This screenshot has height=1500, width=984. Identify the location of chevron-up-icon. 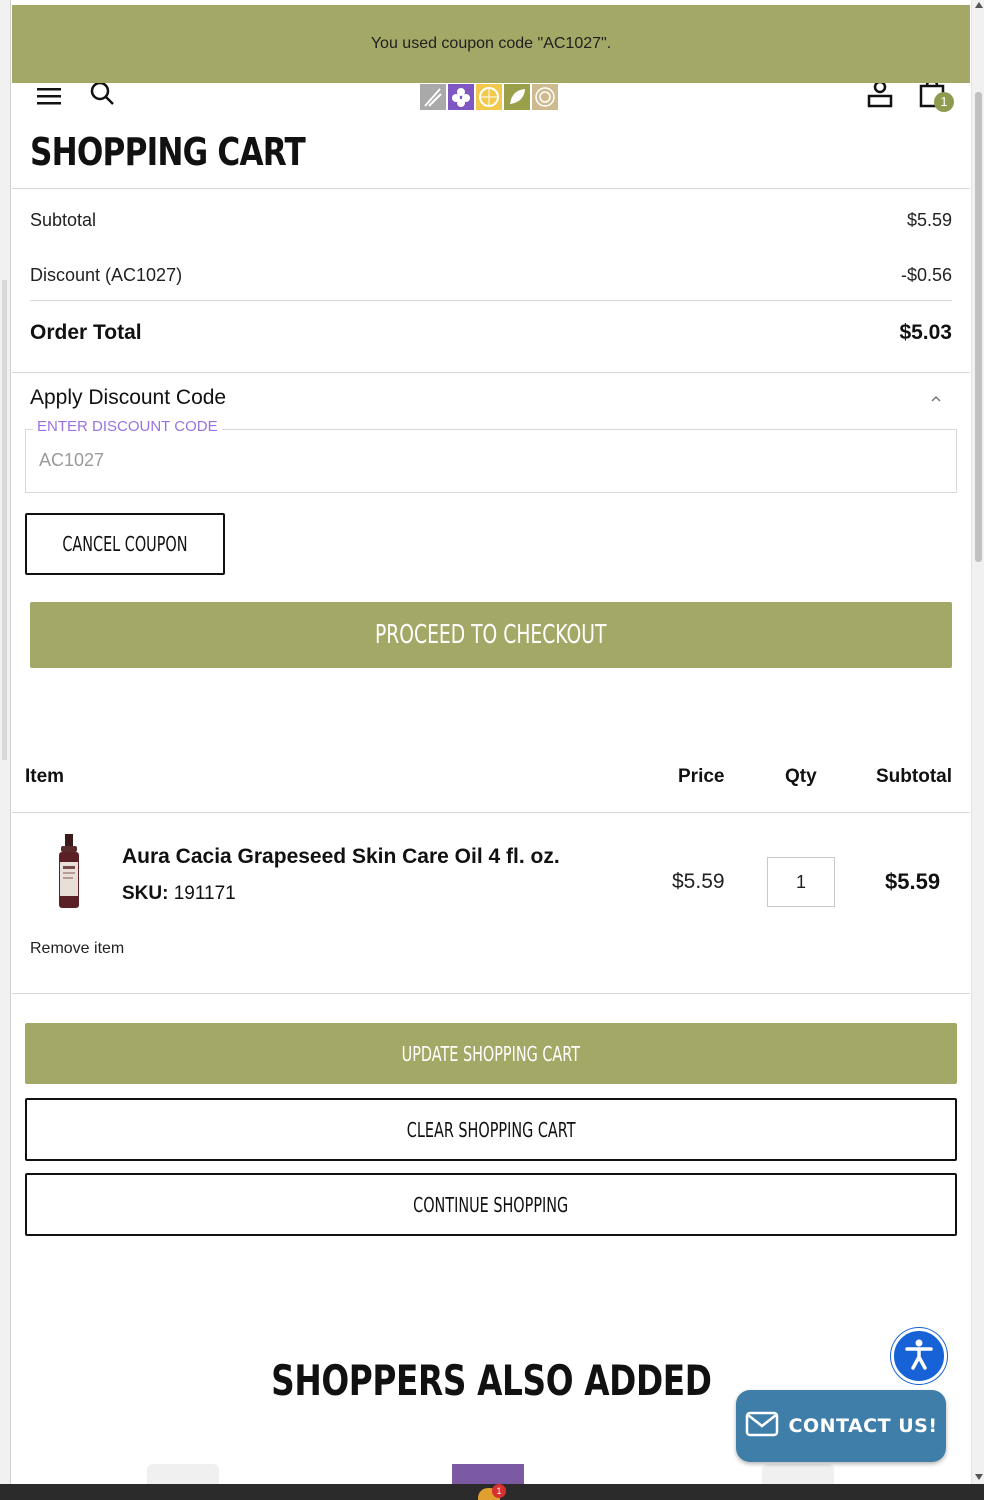
(936, 398).